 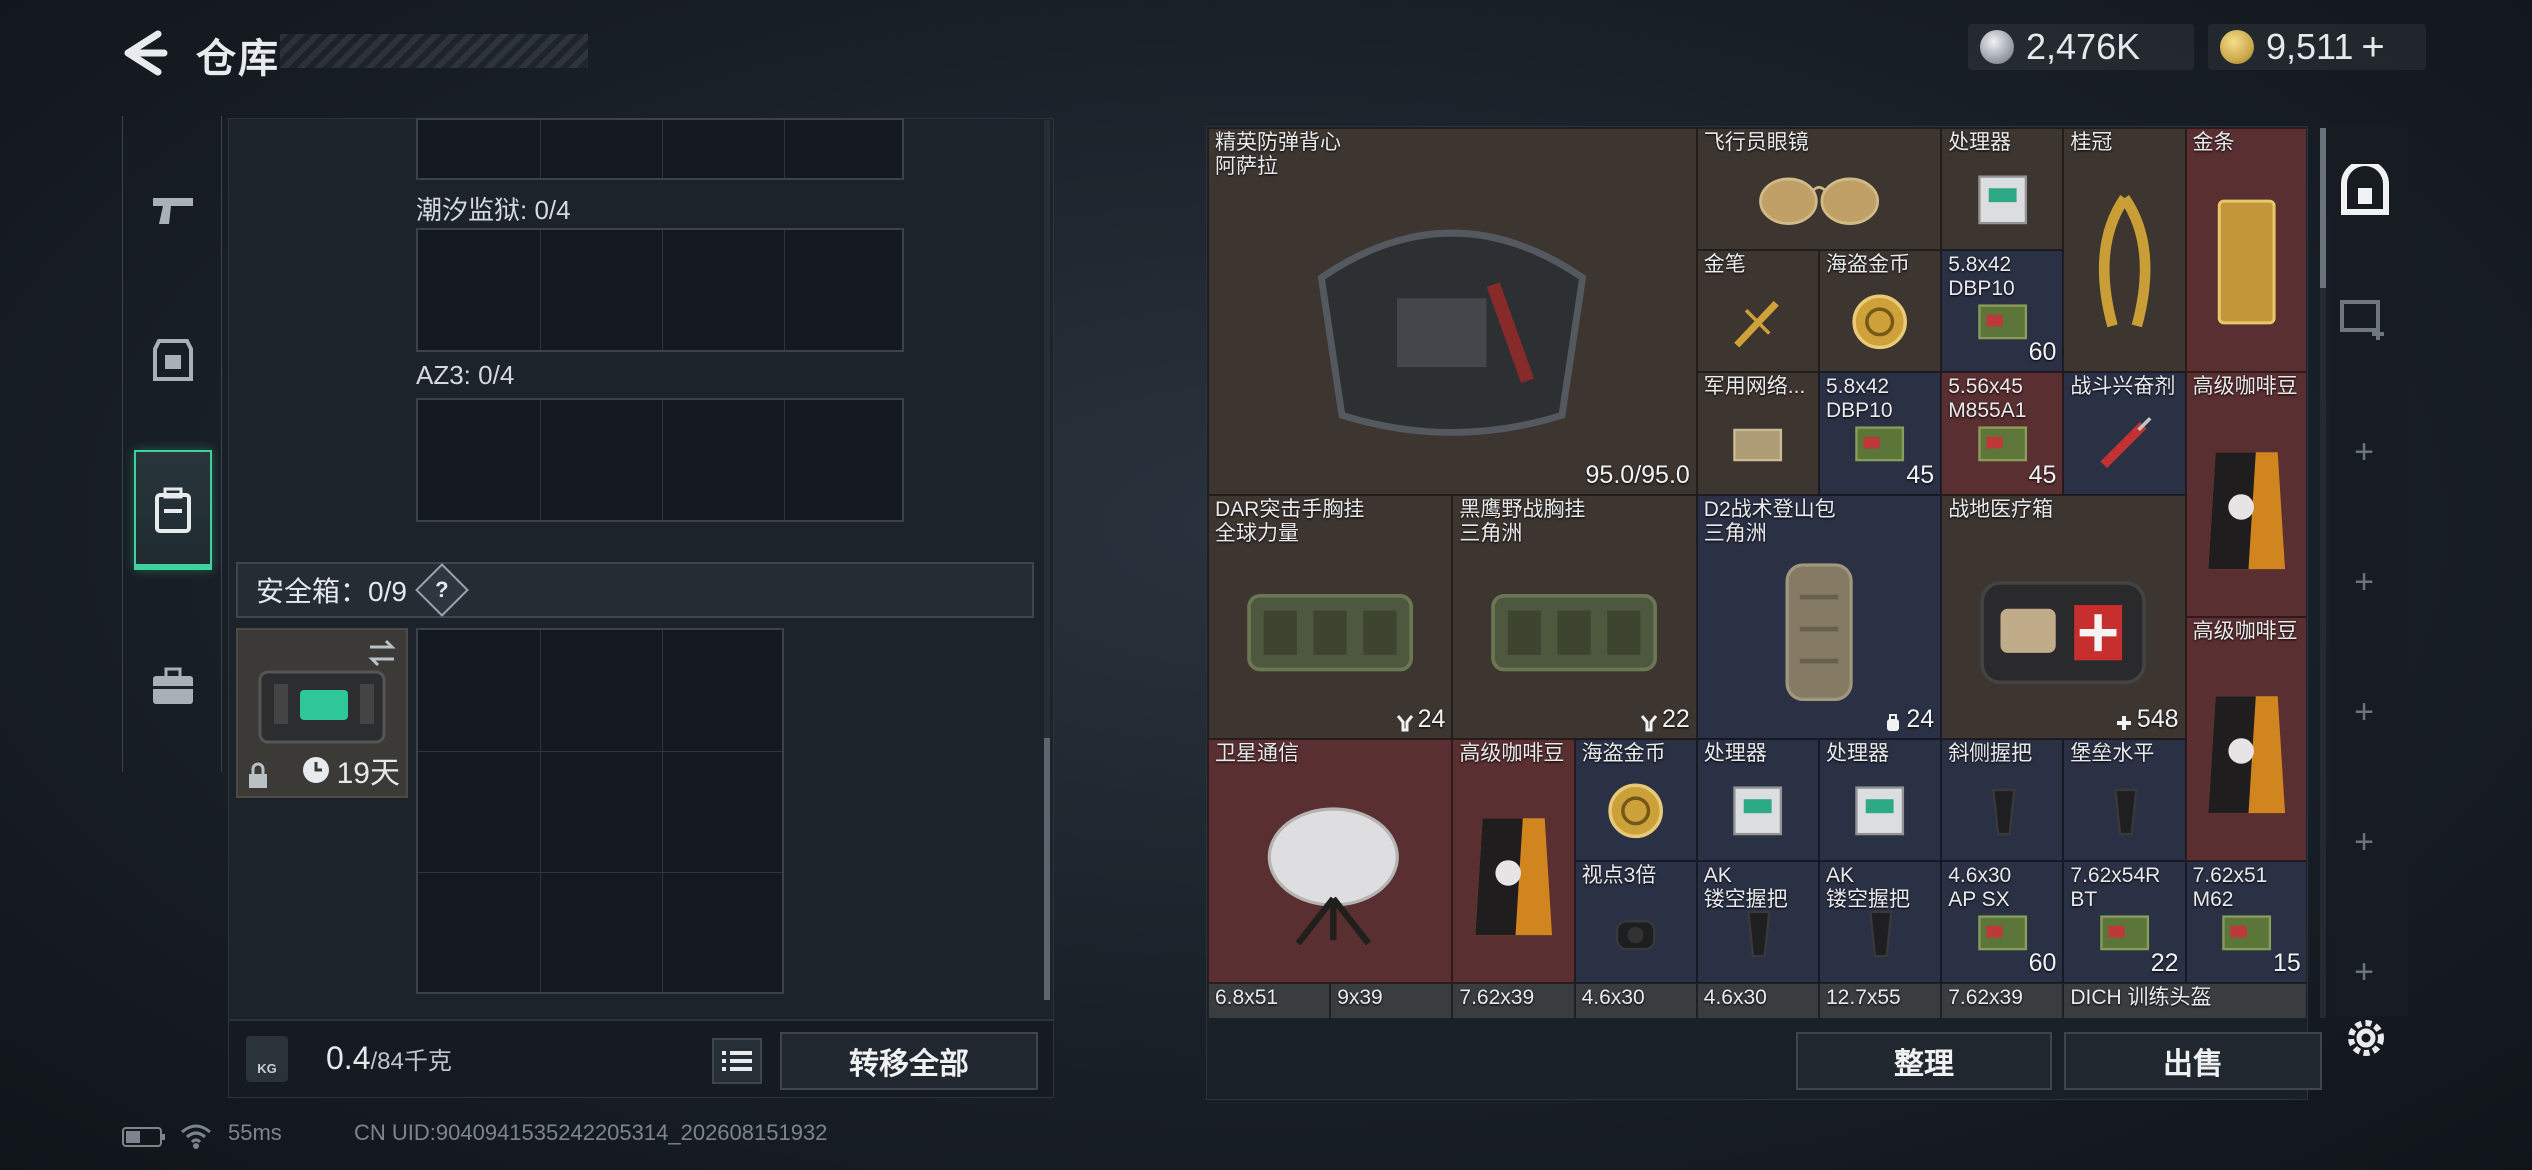 I want to click on back-arrow-icon, so click(x=144, y=53).